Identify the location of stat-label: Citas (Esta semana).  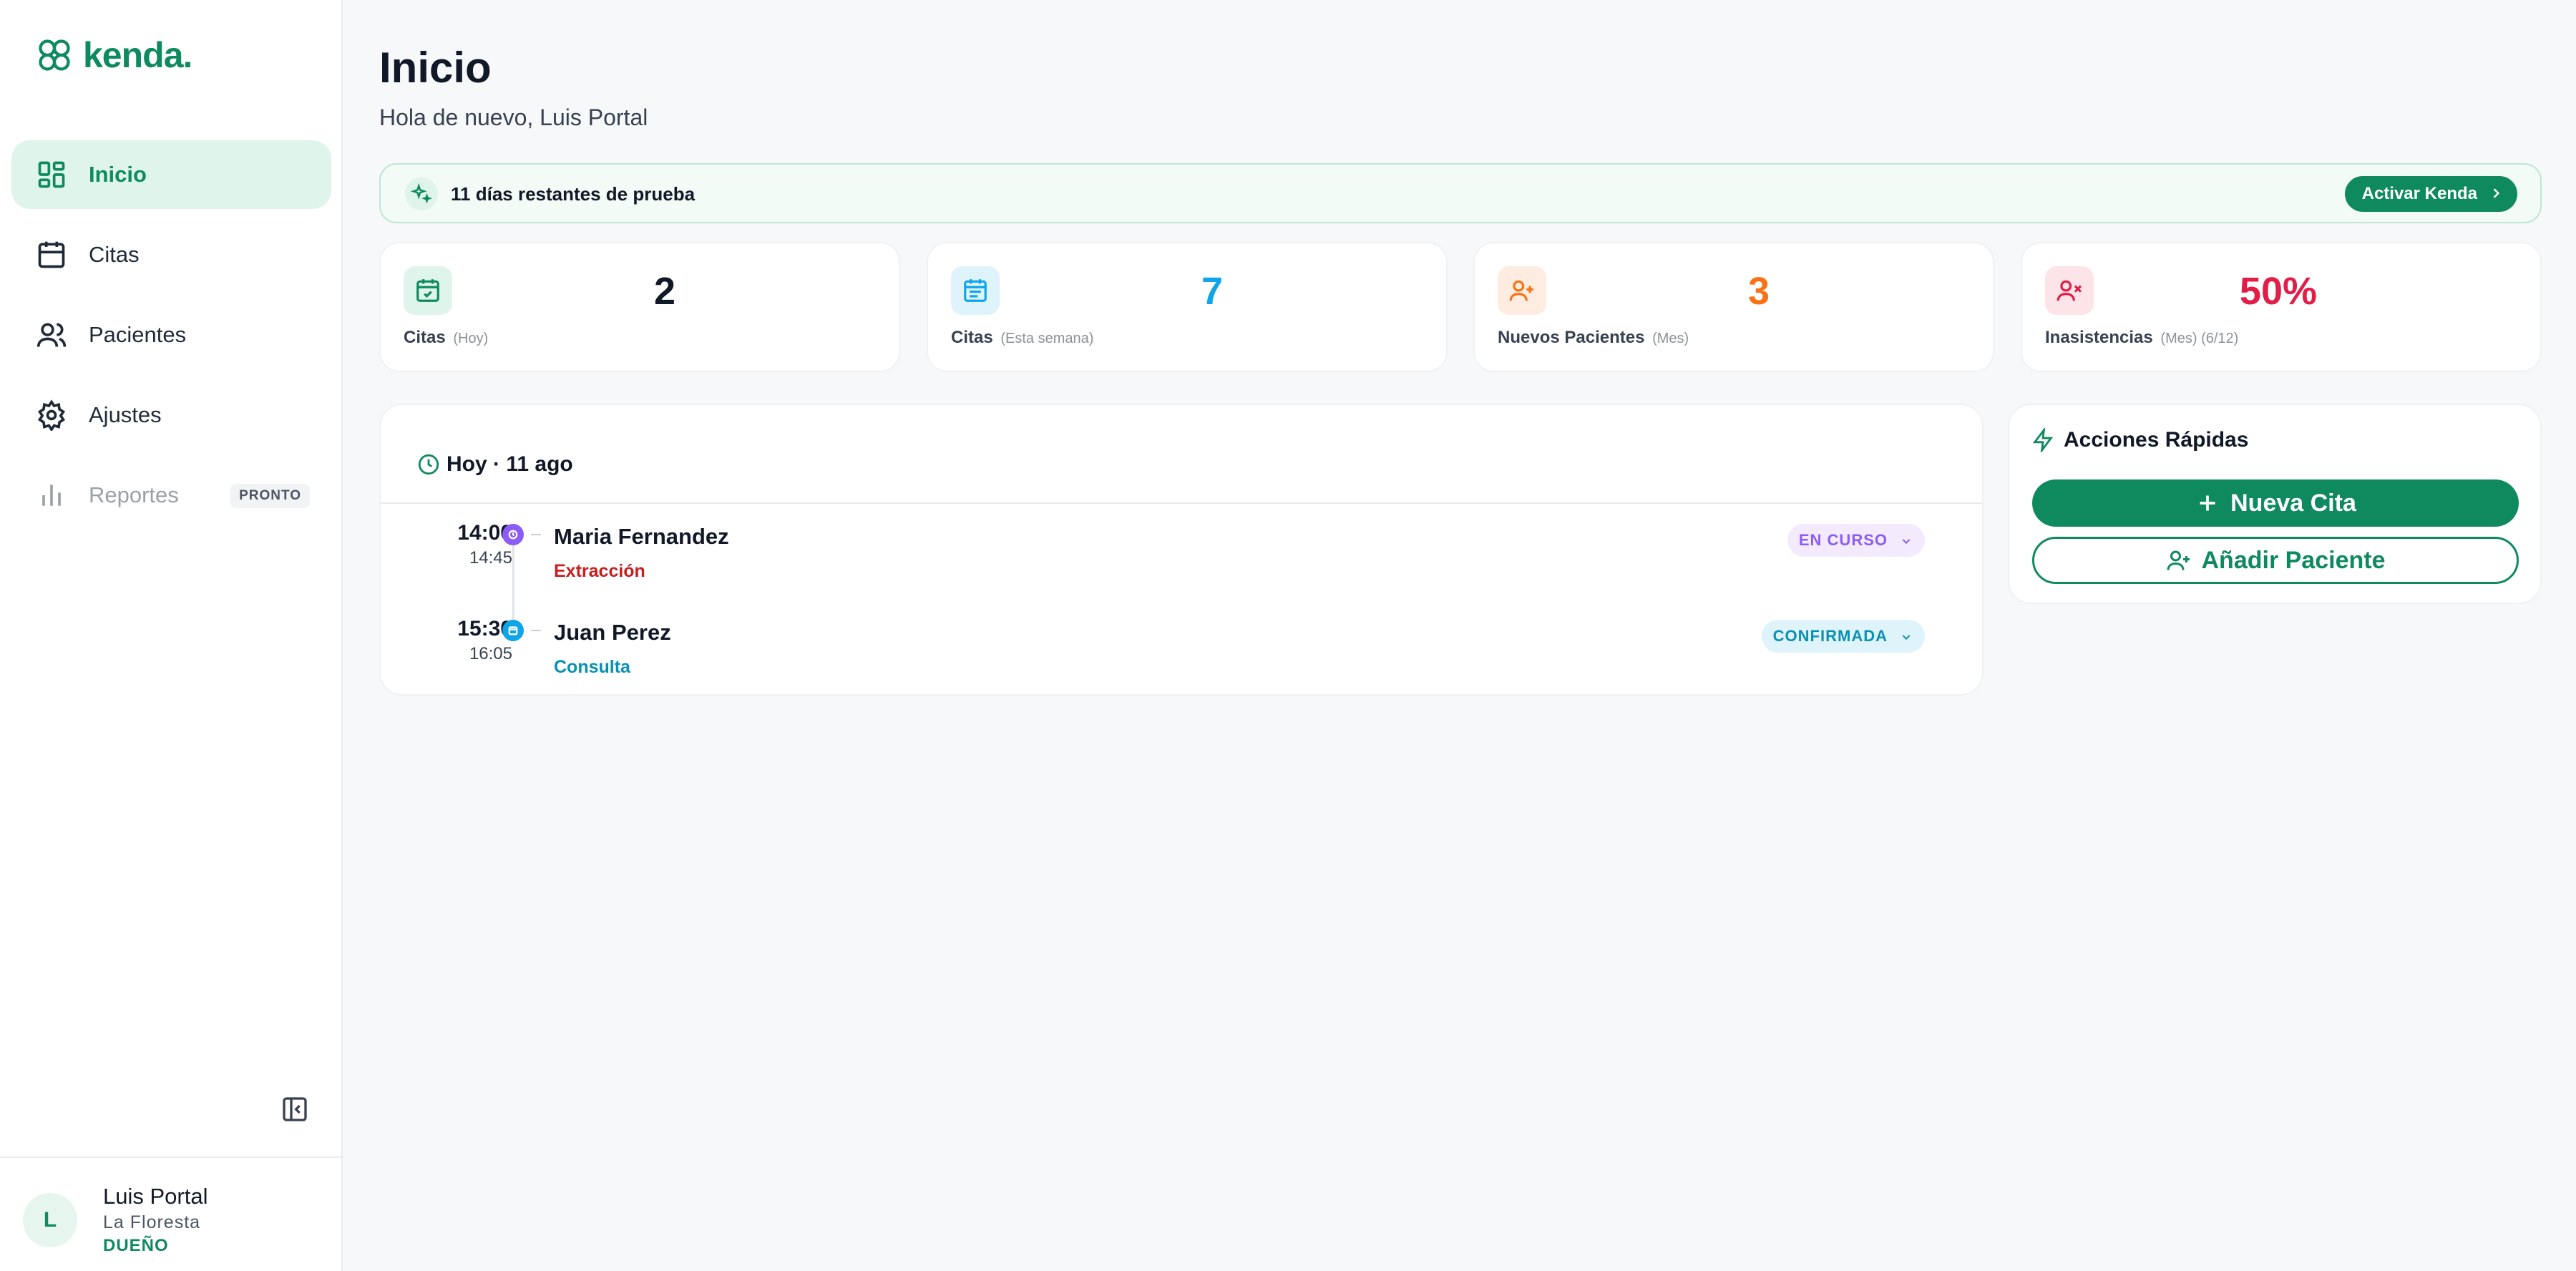
(1022, 338).